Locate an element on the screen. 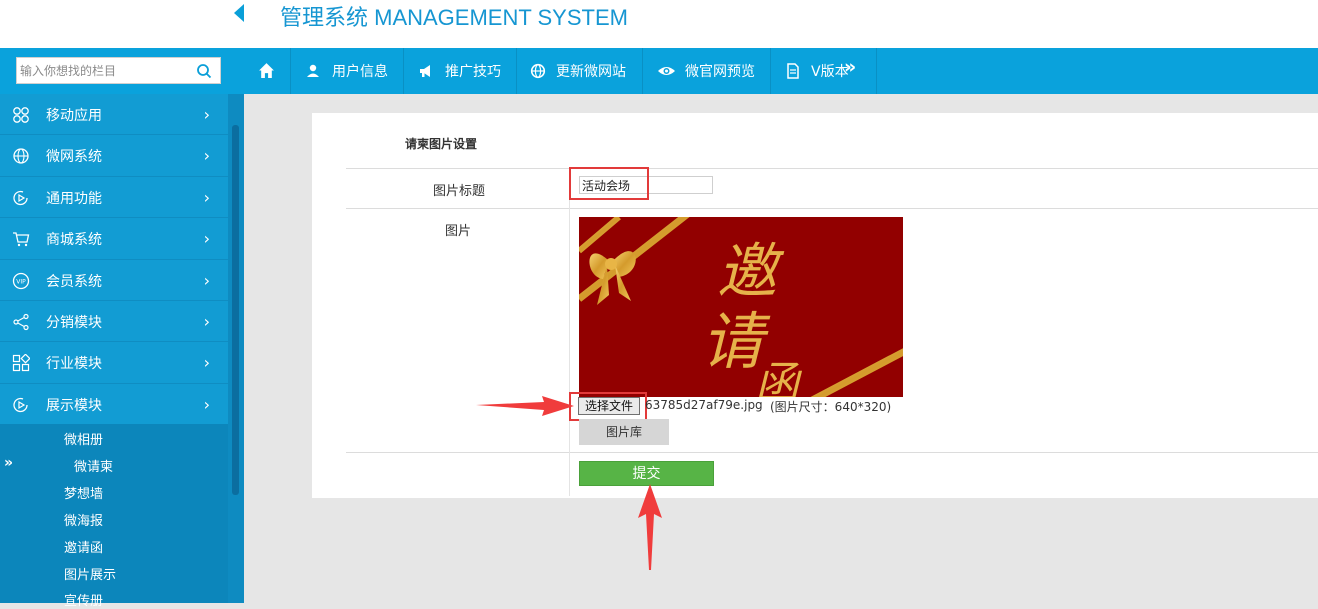  submenu-item-album: 微相册 is located at coordinates (83, 438).